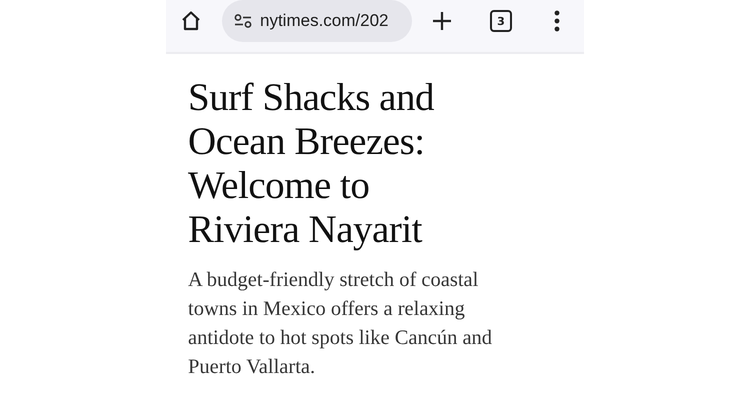 This screenshot has width=750, height=406. I want to click on tab-count-button: 3, so click(501, 21).